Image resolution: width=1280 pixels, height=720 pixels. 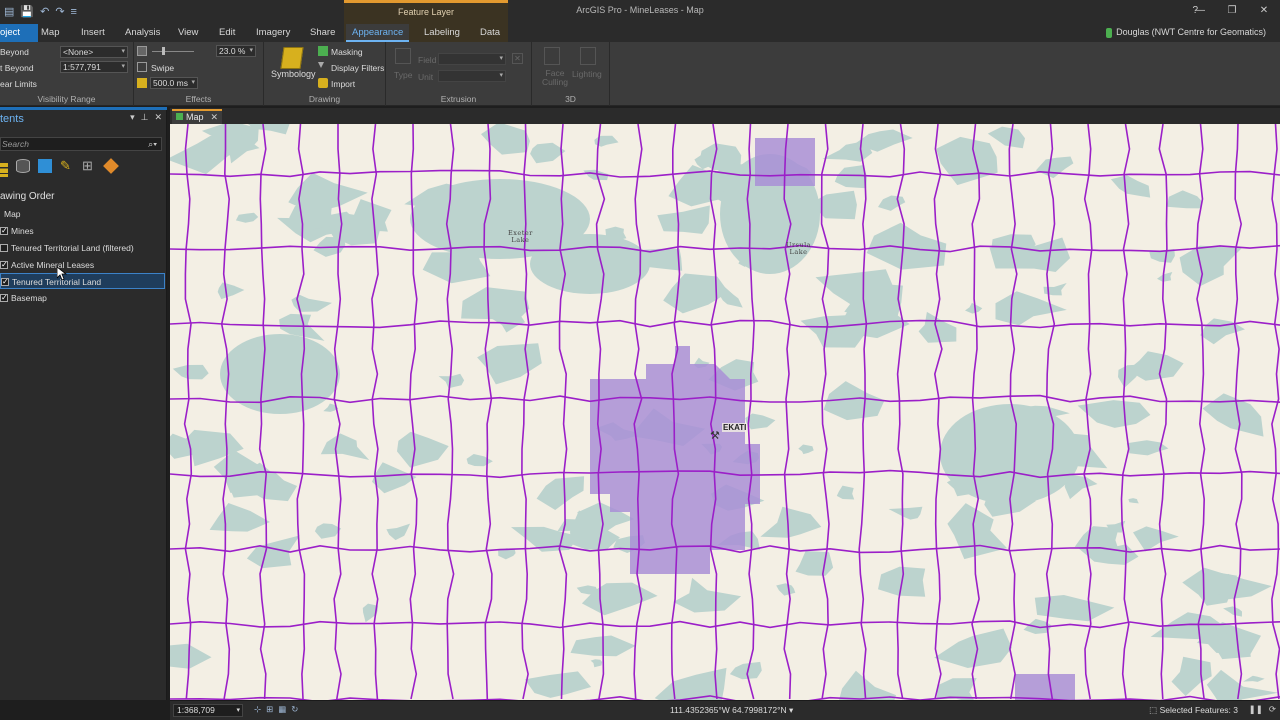 What do you see at coordinates (86, 214) in the screenshot?
I see `map-node: Map` at bounding box center [86, 214].